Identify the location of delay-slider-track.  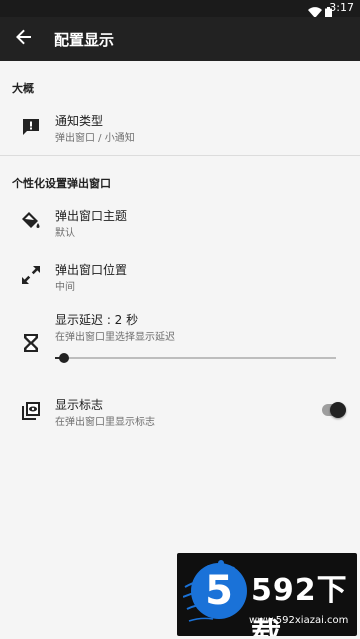
(199, 358).